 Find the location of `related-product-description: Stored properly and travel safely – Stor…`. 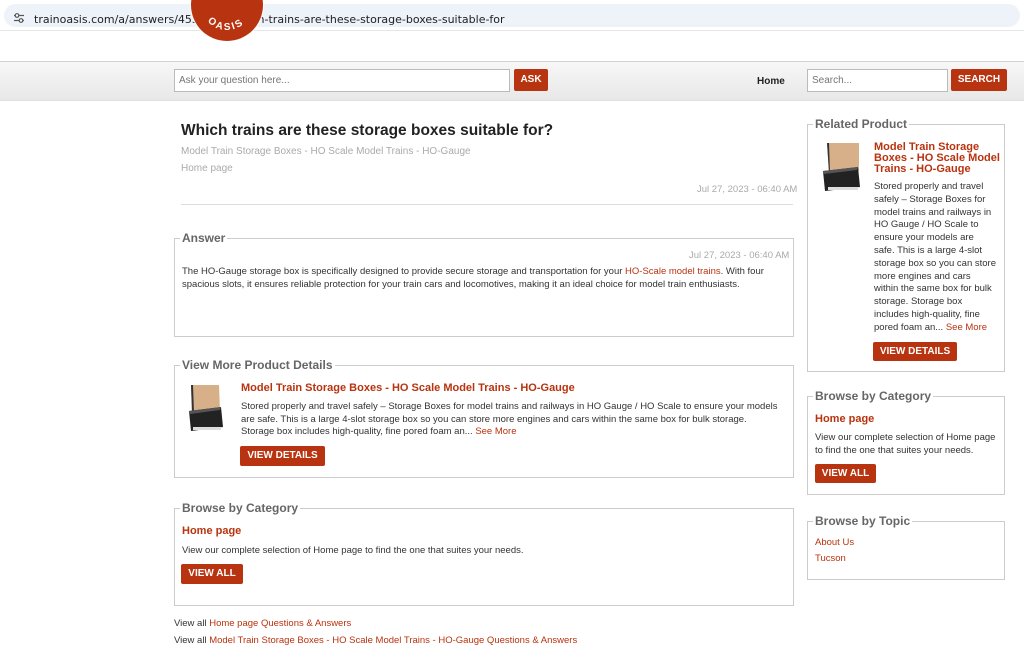

related-product-description: Stored properly and travel safely – Stor… is located at coordinates (935, 257).